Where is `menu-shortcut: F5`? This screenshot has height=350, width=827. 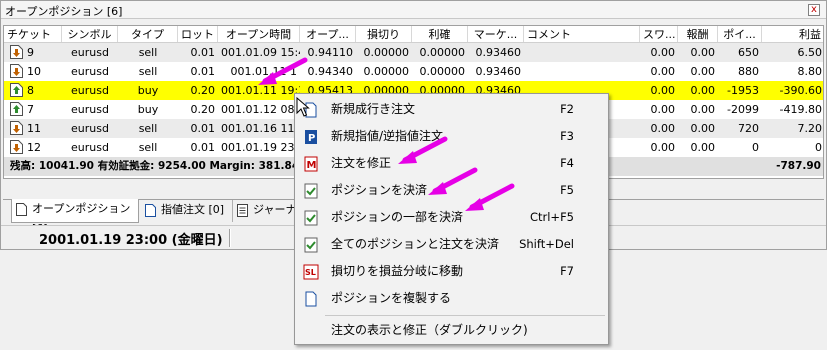 menu-shortcut: F5 is located at coordinates (567, 190).